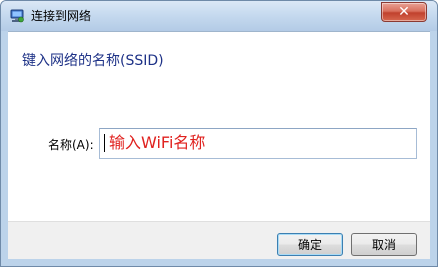  I want to click on ssid-field-label: 名称(A):, so click(71, 145).